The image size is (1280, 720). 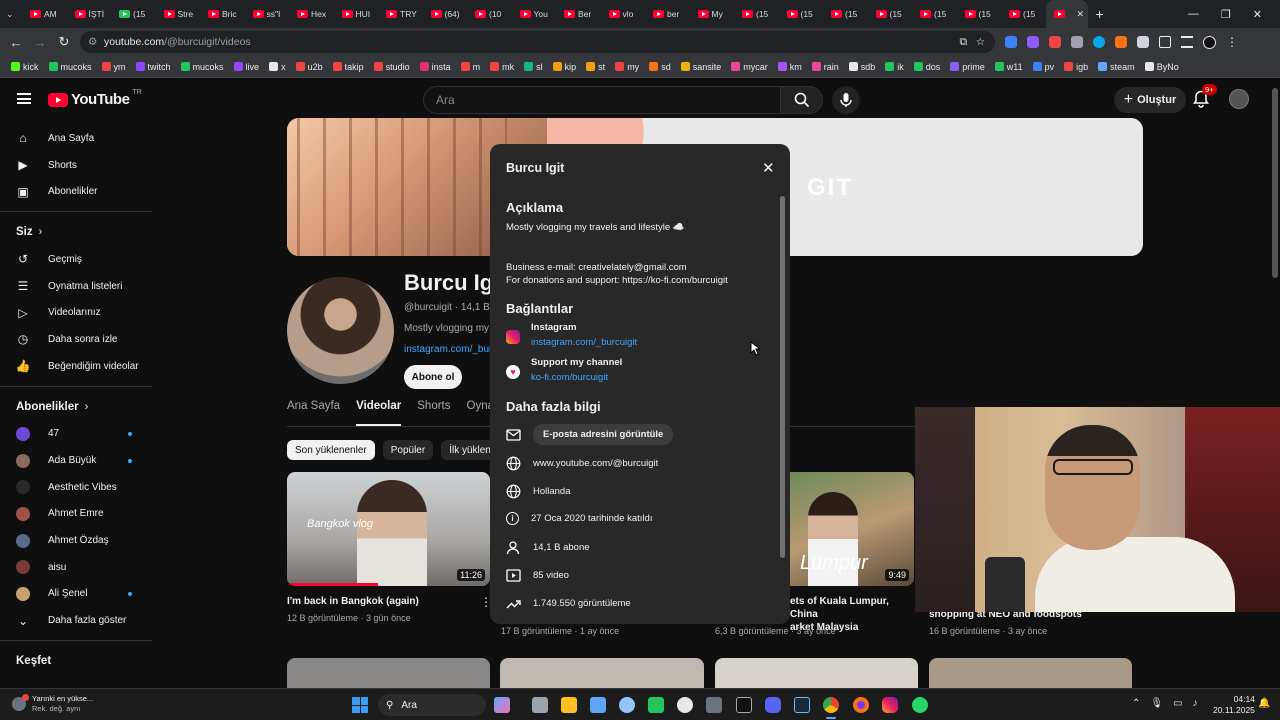 I want to click on file-explorer-icon, so click(x=569, y=705).